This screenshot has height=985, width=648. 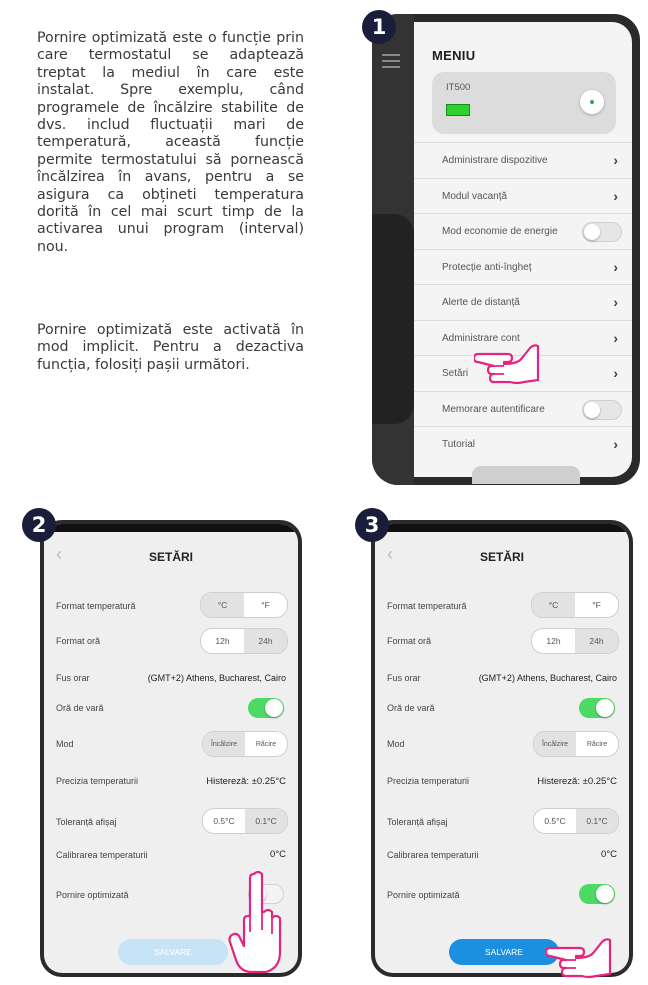 What do you see at coordinates (526, 475) in the screenshot?
I see `logout-button` at bounding box center [526, 475].